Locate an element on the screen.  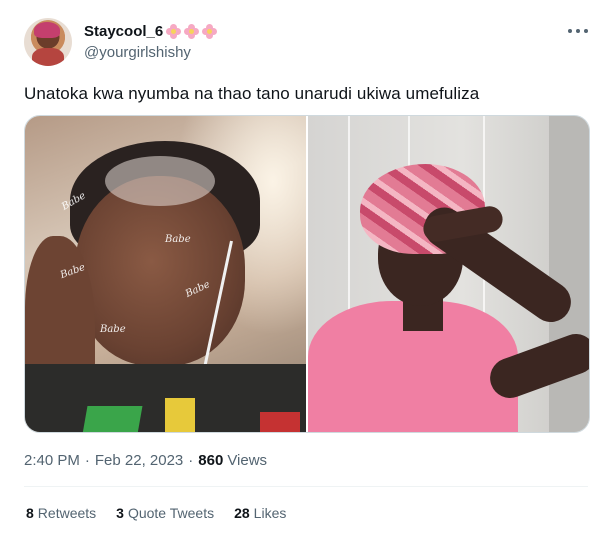
quote-tweets-stat: 3 Quote Tweets is located at coordinates (165, 513).